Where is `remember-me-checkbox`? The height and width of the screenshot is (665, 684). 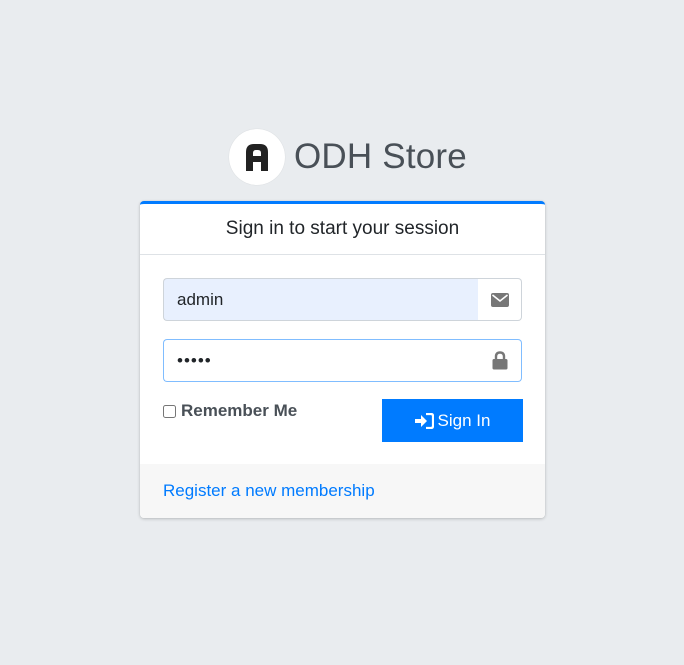 remember-me-checkbox is located at coordinates (169, 411).